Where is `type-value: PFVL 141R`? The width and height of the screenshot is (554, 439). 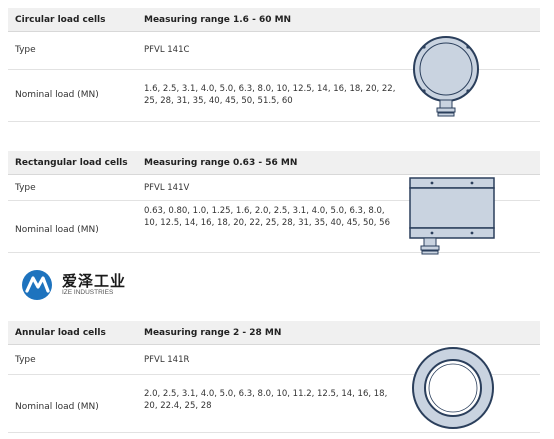
type-value: PFVL 141R is located at coordinates (167, 360).